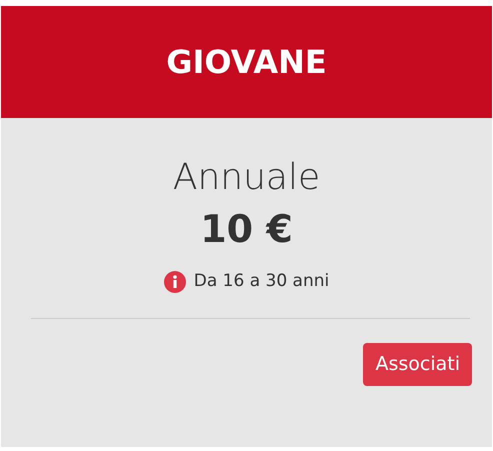 This screenshot has width=493, height=451. Describe the element at coordinates (246, 62) in the screenshot. I see `plan-title: GIOVANE` at that location.